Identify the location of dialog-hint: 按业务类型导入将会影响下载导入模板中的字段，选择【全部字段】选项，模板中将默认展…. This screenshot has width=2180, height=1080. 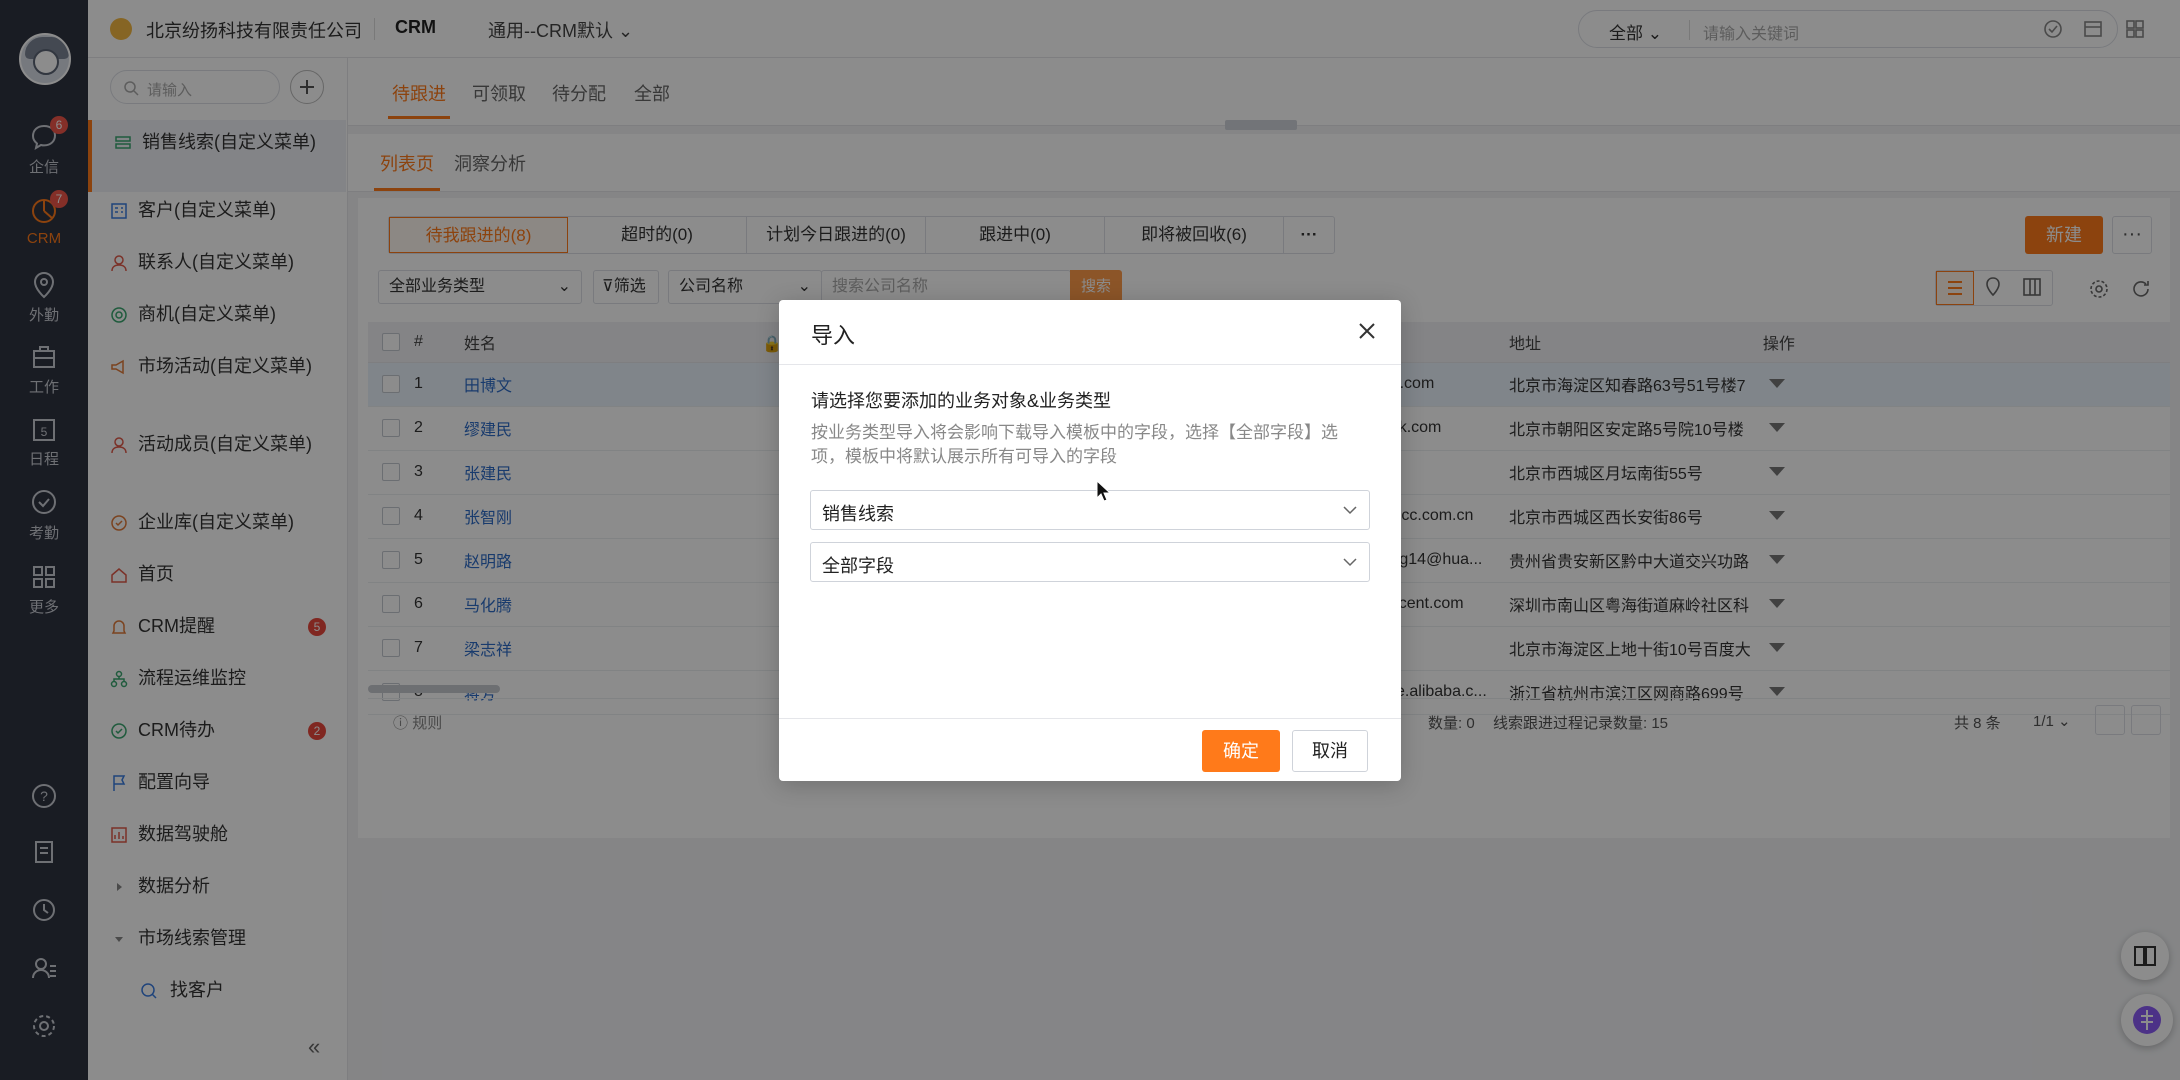
(1074, 444).